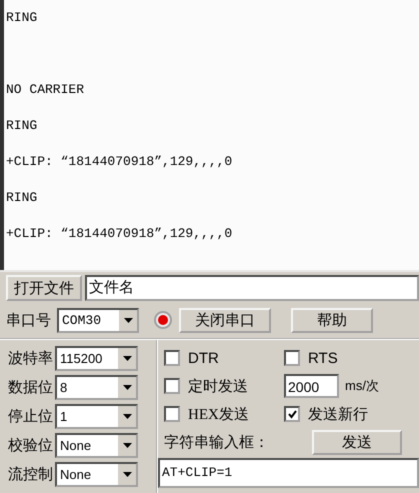  Describe the element at coordinates (44, 288) in the screenshot. I see `open-file-button: 打开文件` at that location.